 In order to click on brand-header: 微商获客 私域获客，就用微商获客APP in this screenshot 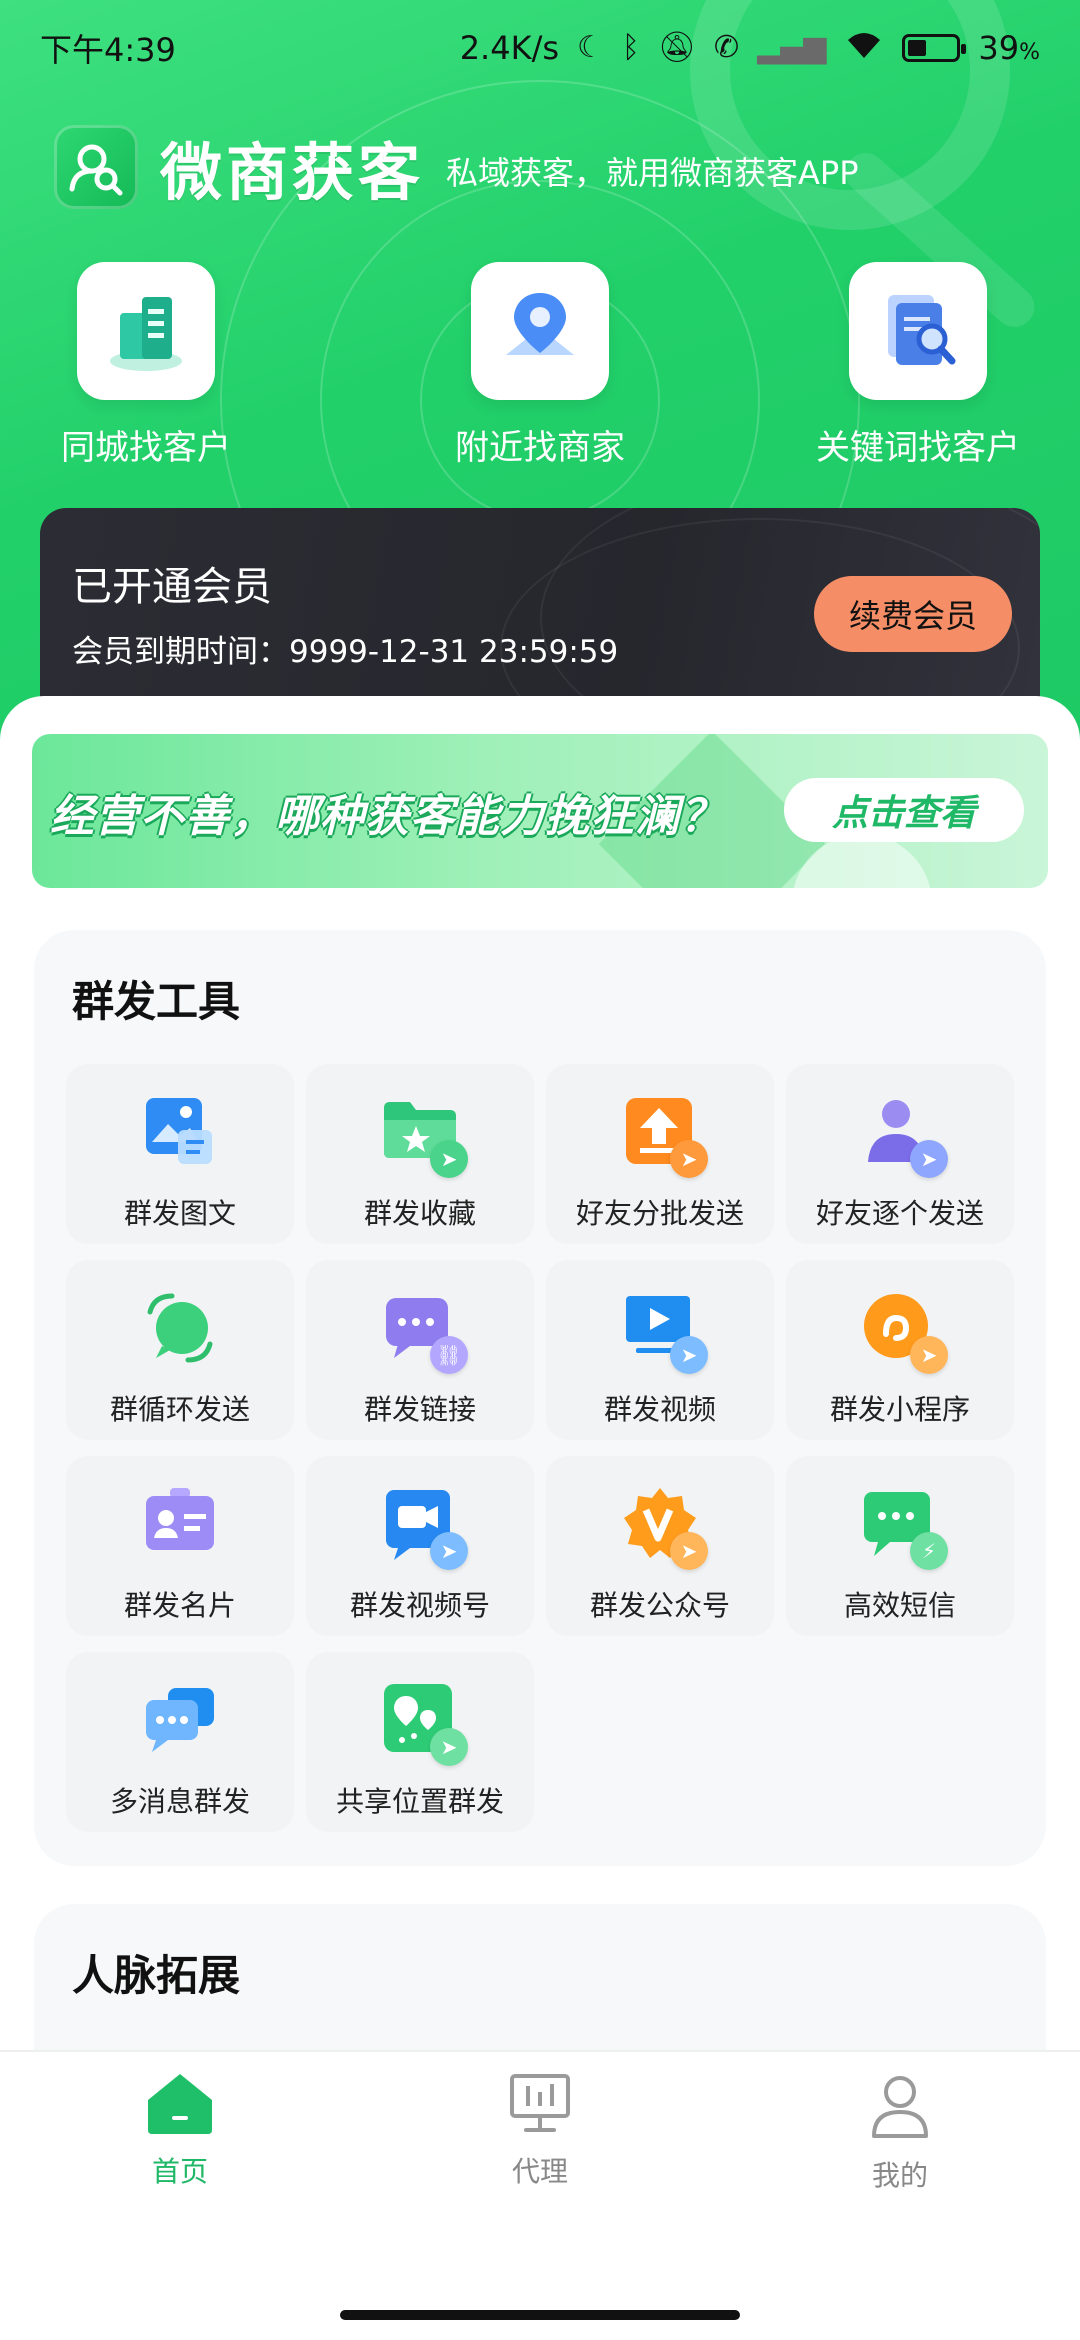, I will do `click(456, 167)`.